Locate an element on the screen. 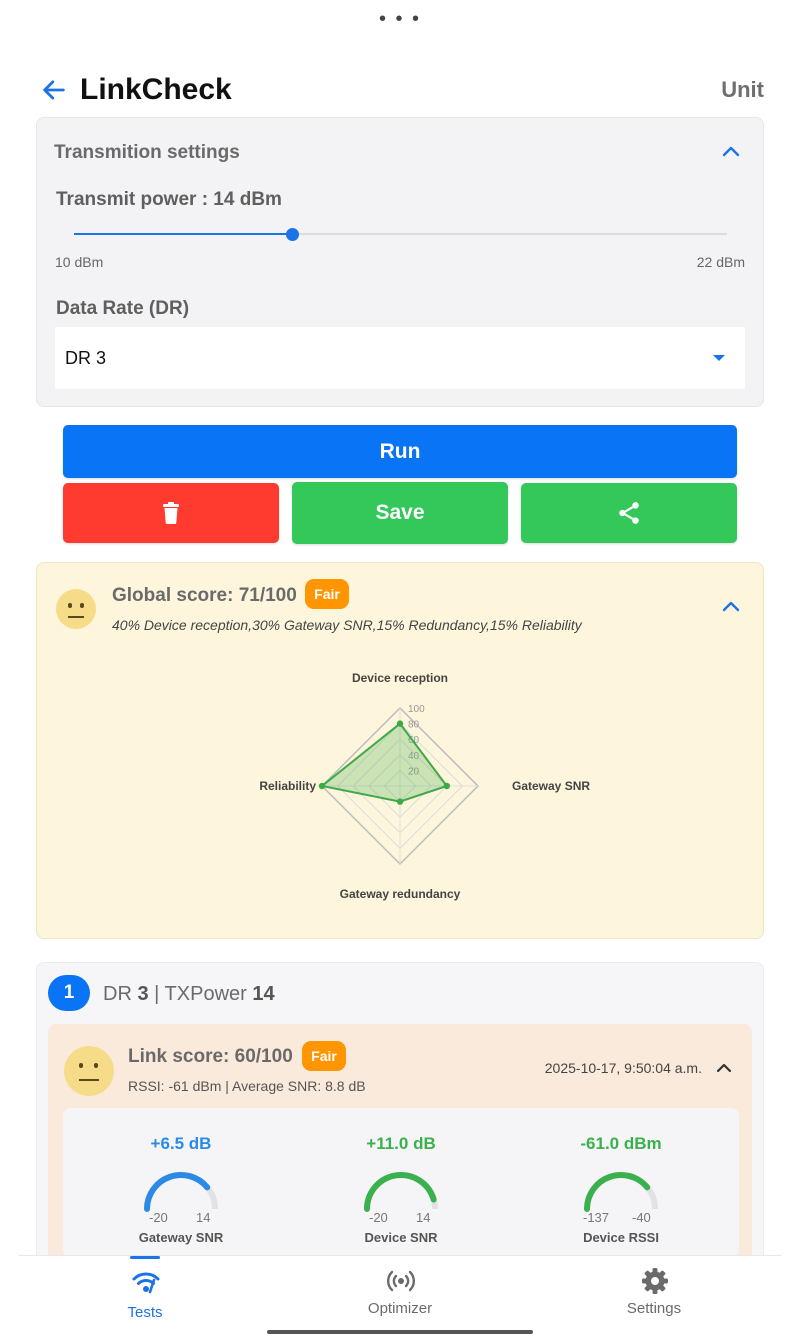  nav-label-optimizer: Optimizer is located at coordinates (400, 1308).